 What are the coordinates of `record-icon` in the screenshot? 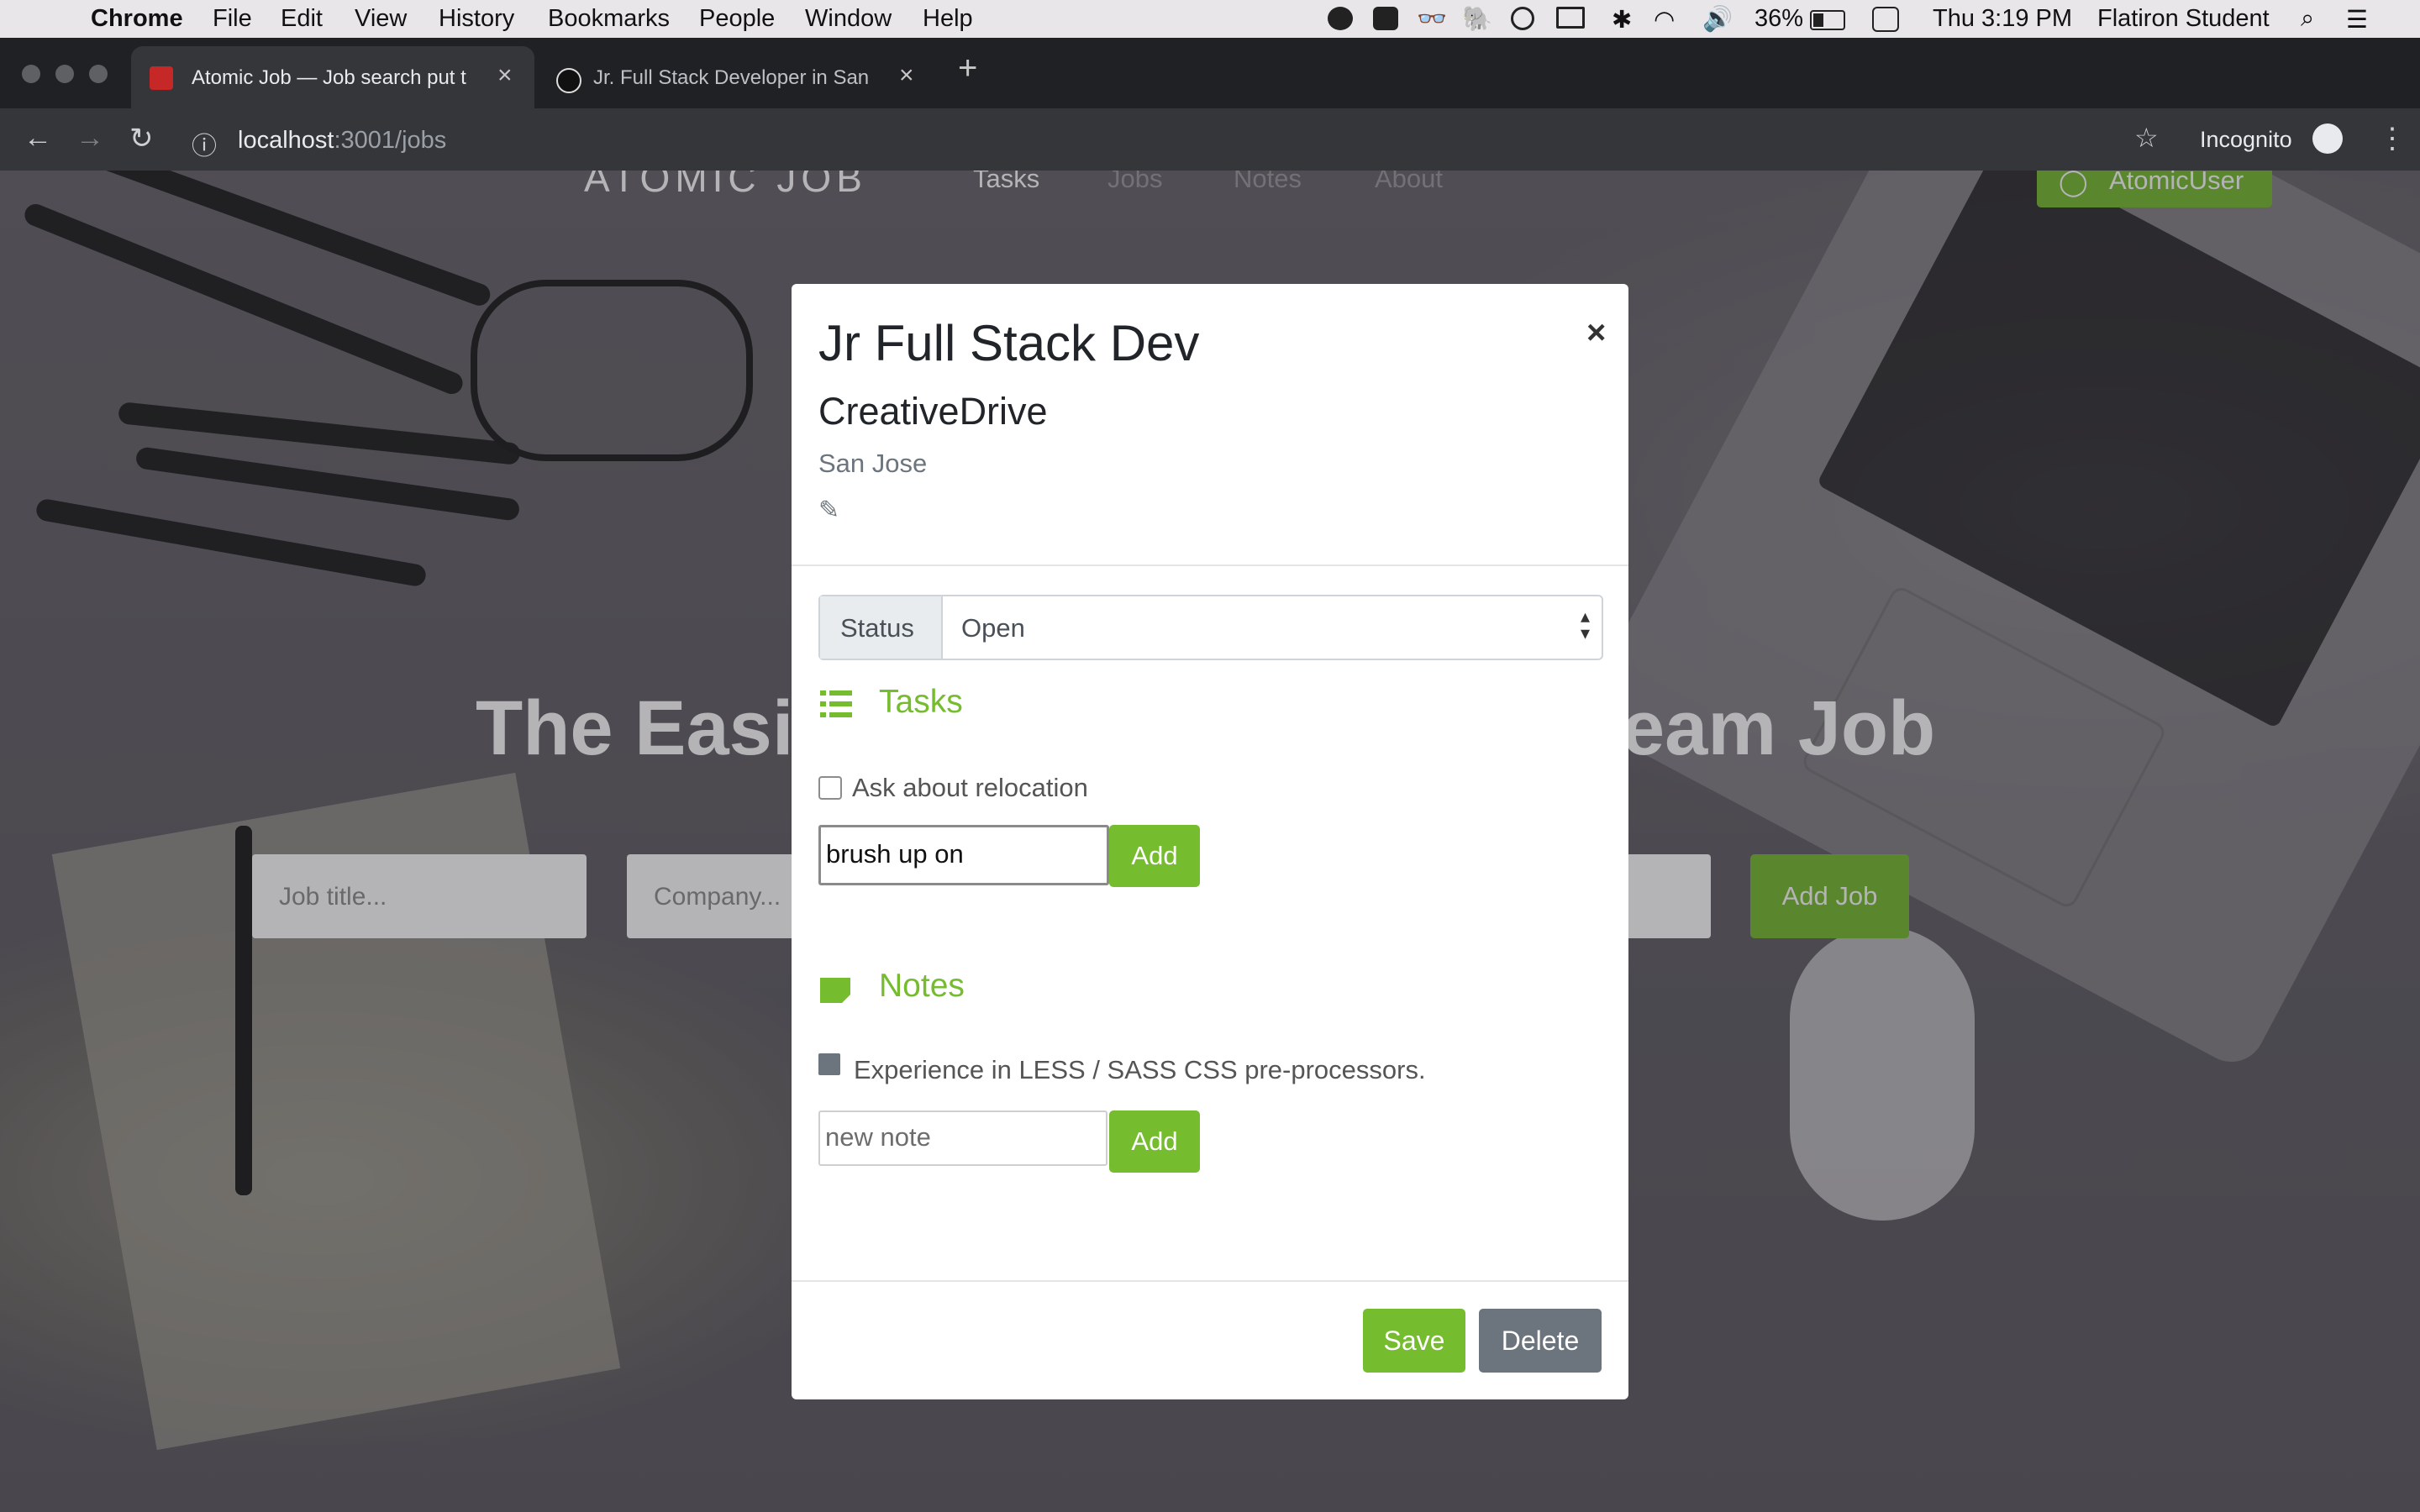 It's located at (1341, 18).